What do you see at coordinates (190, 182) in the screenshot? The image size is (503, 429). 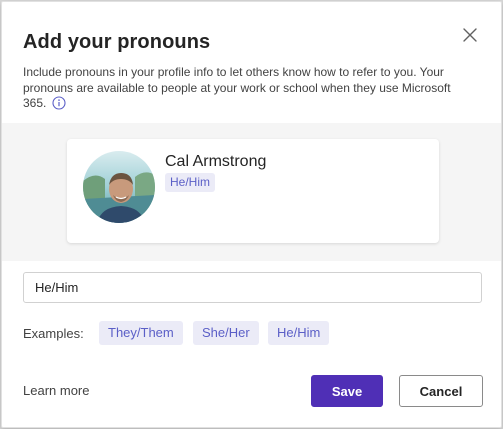 I see `profile-pronoun-badge: He/Him` at bounding box center [190, 182].